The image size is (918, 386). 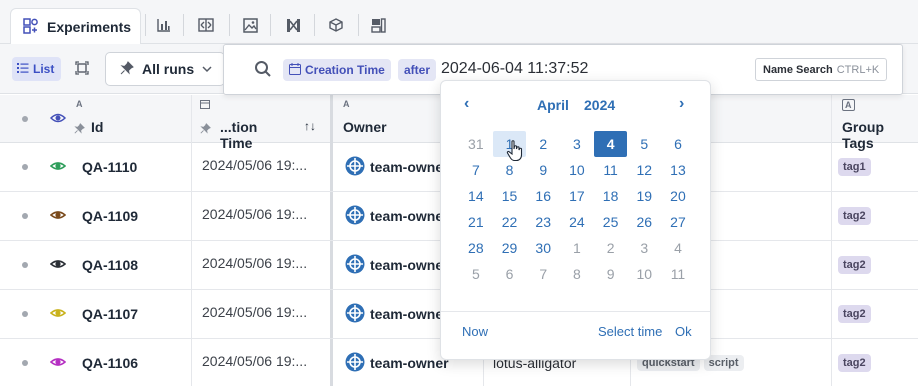 I want to click on run-id: QA-1110, so click(x=109, y=167).